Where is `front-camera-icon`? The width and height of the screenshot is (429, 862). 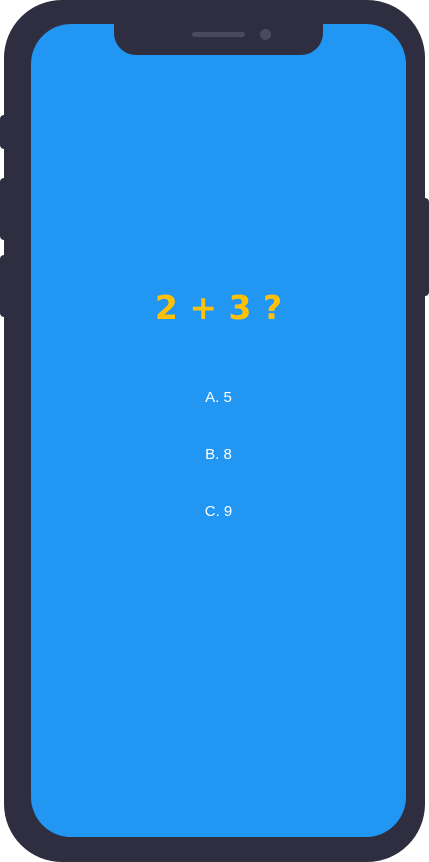 front-camera-icon is located at coordinates (265, 34).